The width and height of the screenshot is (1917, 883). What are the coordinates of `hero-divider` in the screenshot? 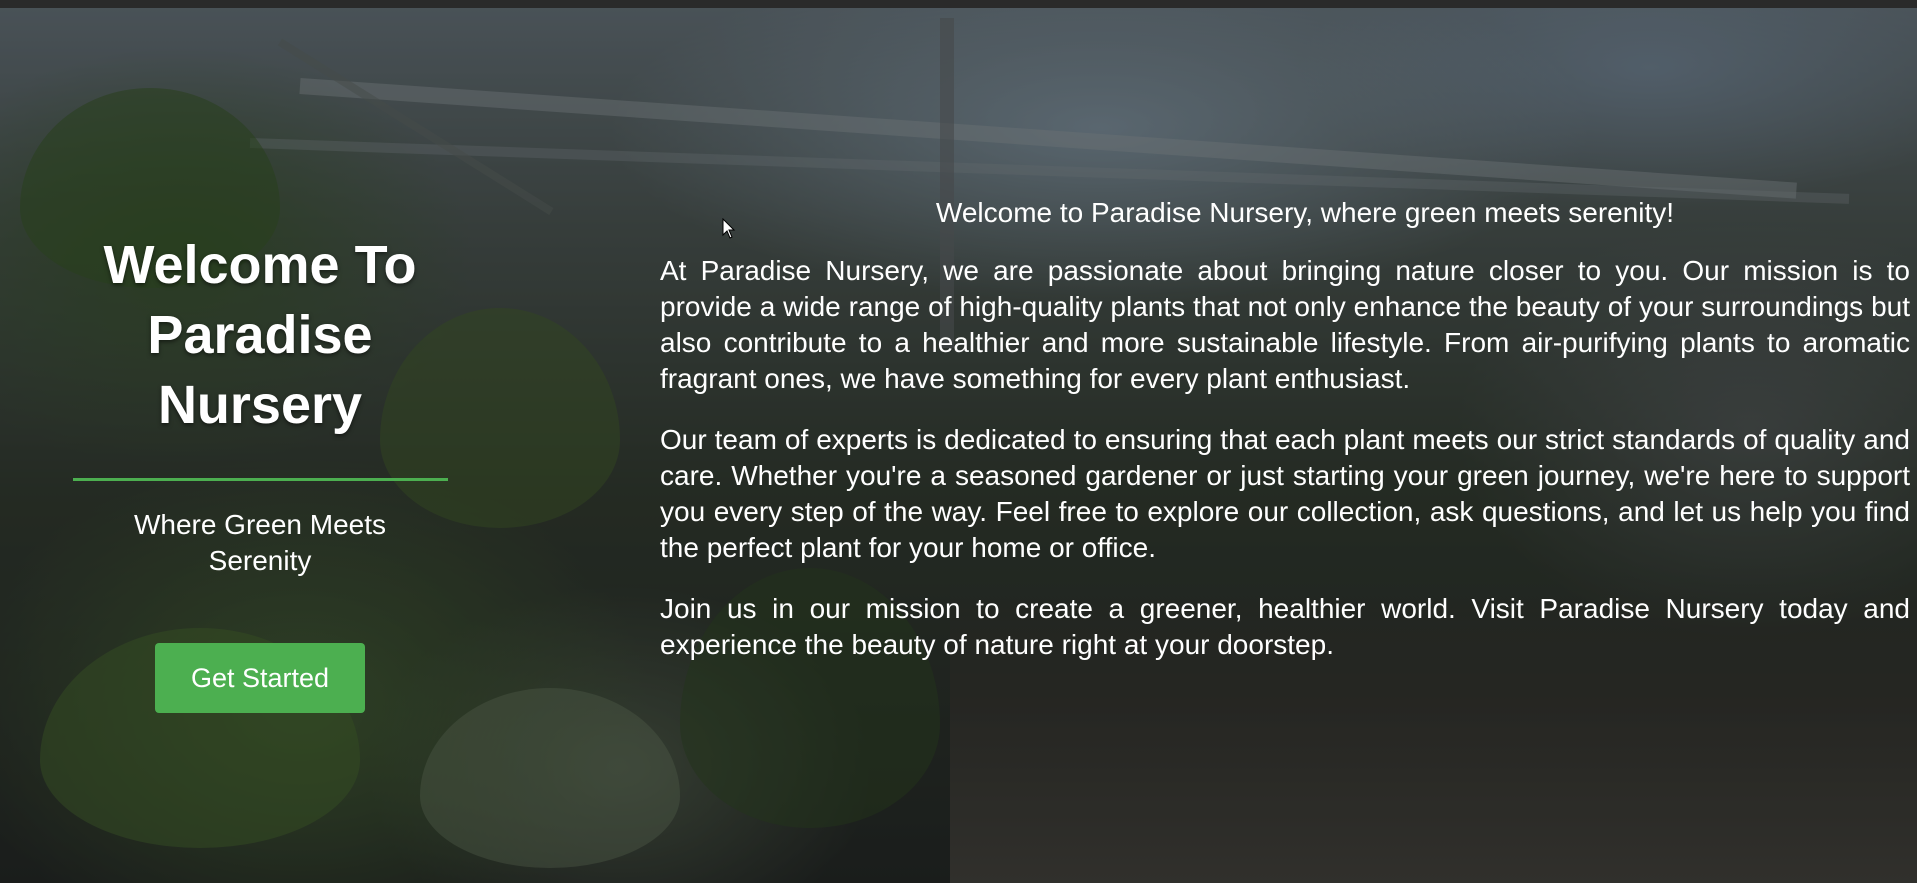 It's located at (260, 479).